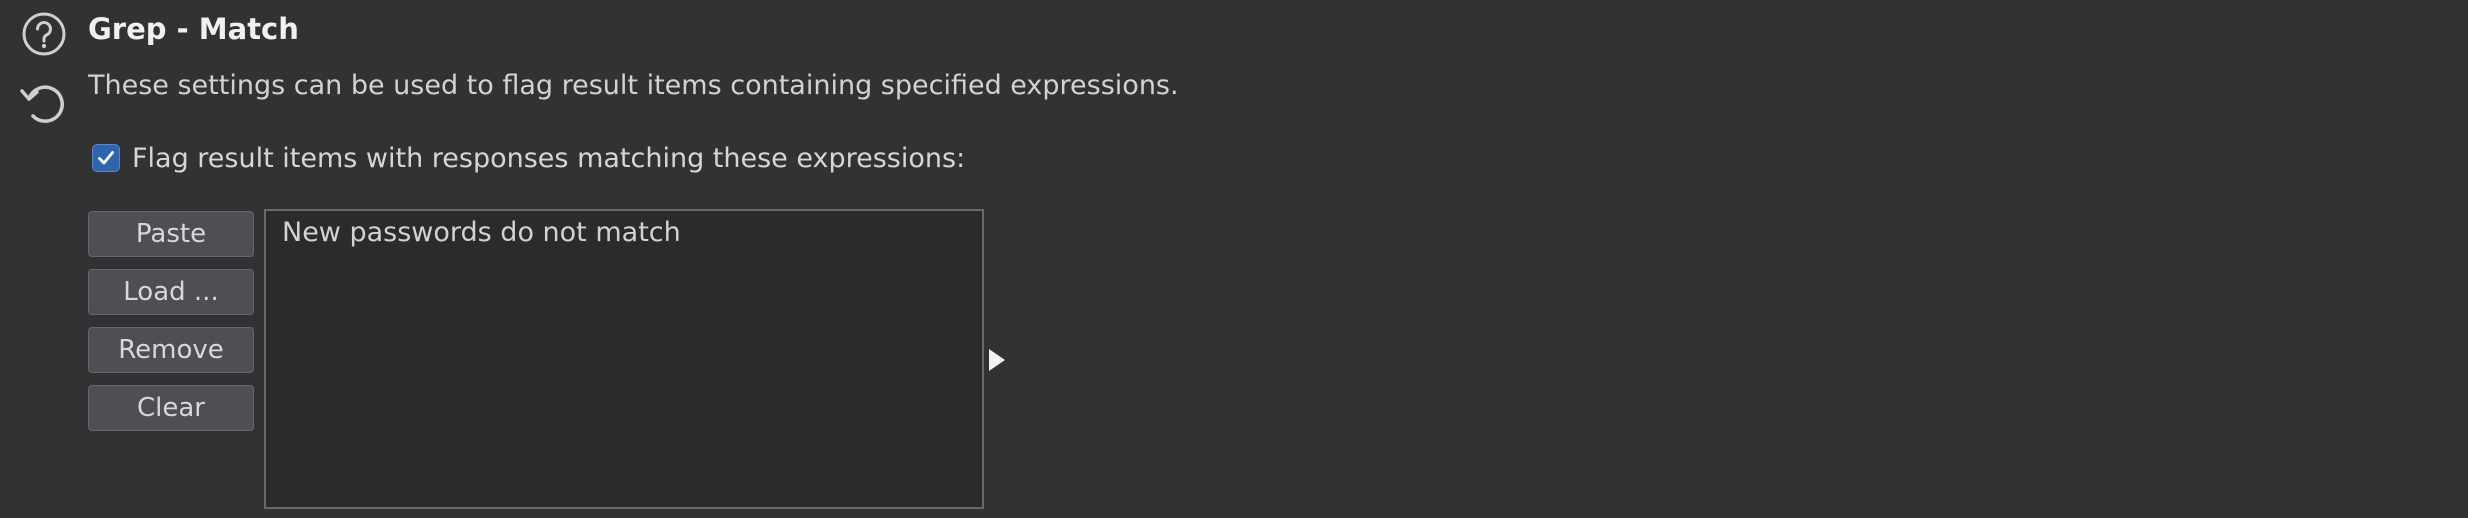  I want to click on paste-button: Paste, so click(171, 234).